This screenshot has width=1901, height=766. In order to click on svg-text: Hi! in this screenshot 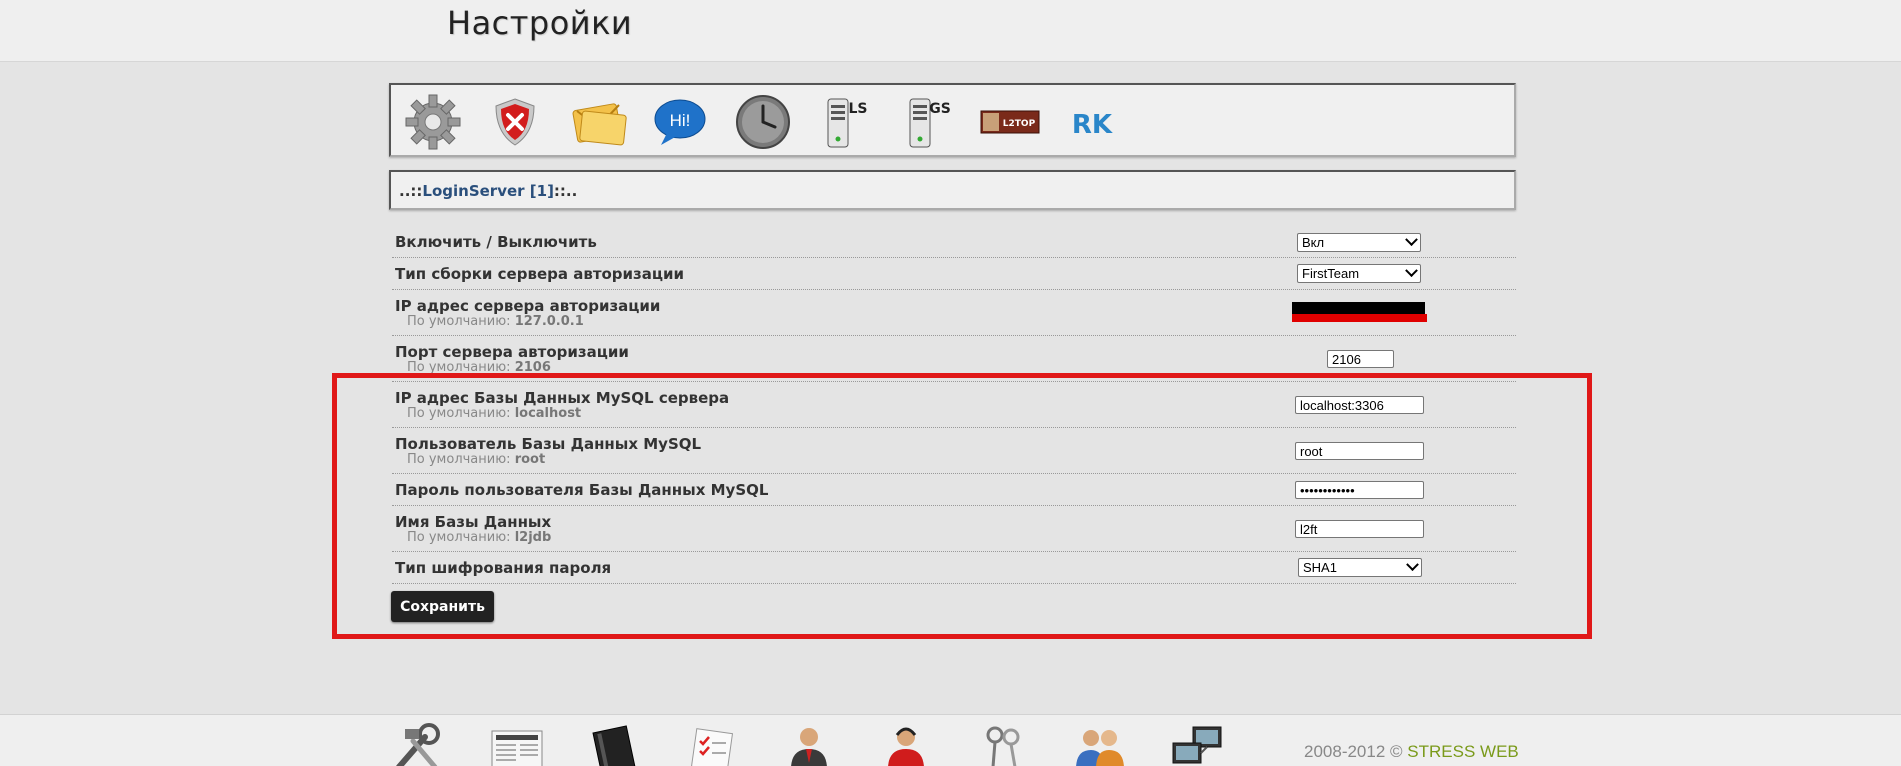, I will do `click(680, 120)`.